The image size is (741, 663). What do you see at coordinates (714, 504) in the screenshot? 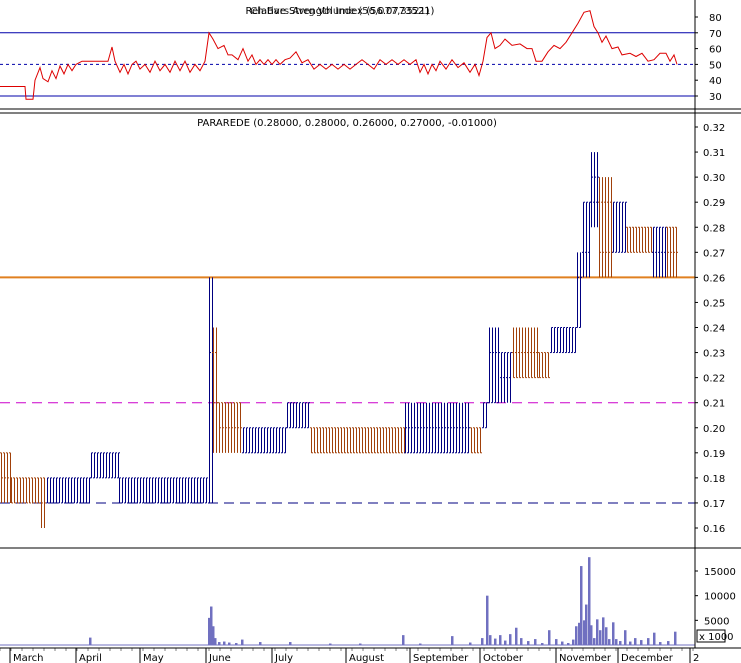
I see `price-tick-label: 0.17` at bounding box center [714, 504].